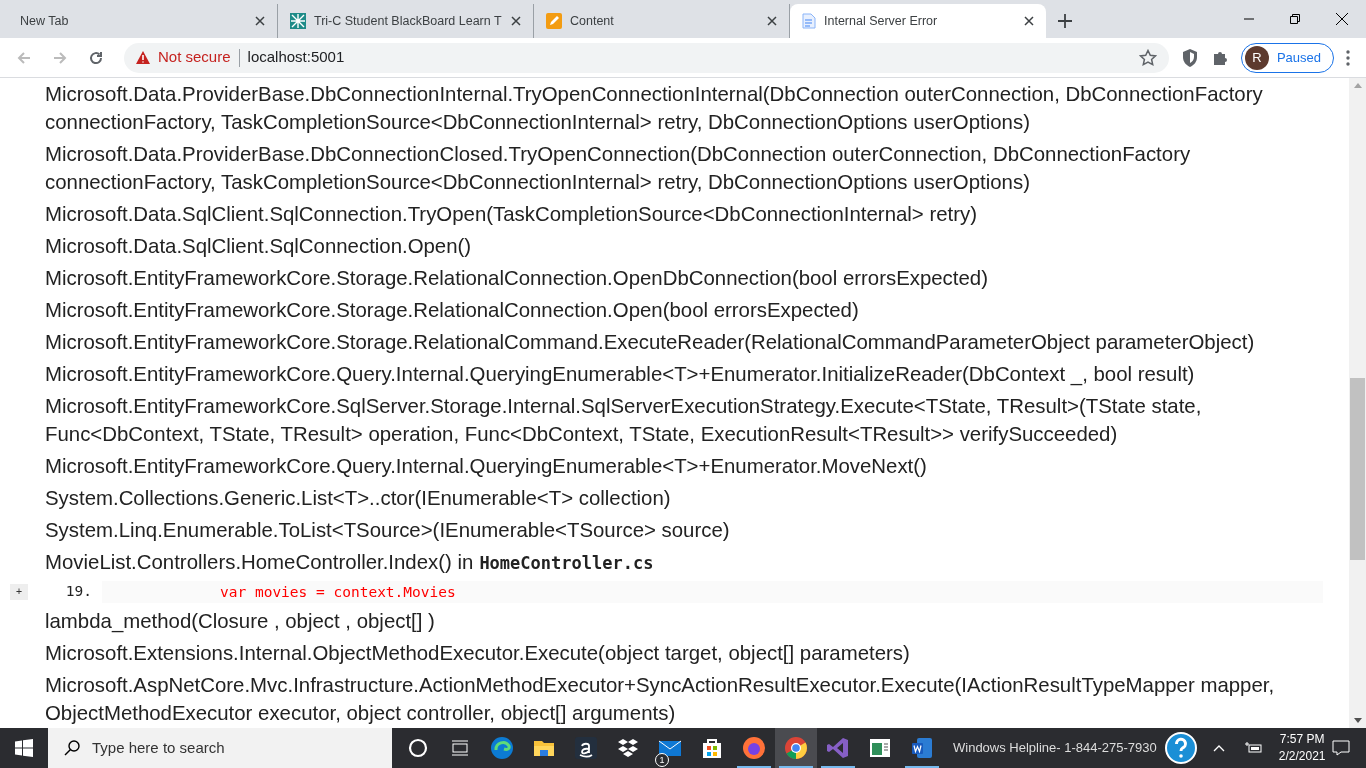 The image size is (1366, 768). What do you see at coordinates (684, 530) in the screenshot?
I see `stack-frame: System.Linq.Enumerable.ToList<TSource>(IEnumerable<TSource> source)` at bounding box center [684, 530].